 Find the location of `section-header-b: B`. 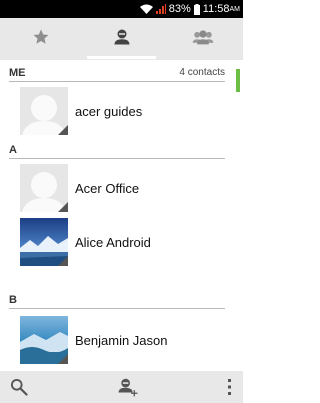

section-header-b: B is located at coordinates (117, 300).